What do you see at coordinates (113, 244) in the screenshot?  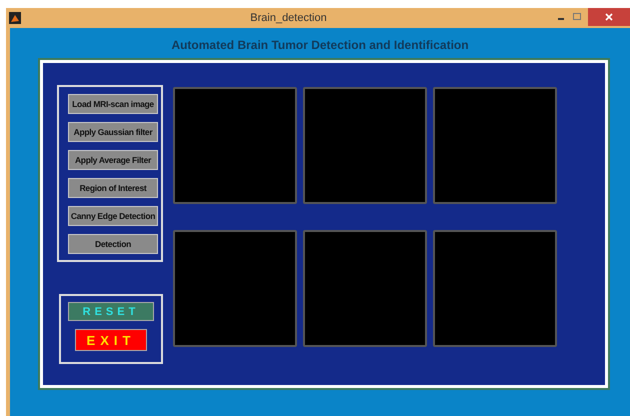 I see `action-button: Detection` at bounding box center [113, 244].